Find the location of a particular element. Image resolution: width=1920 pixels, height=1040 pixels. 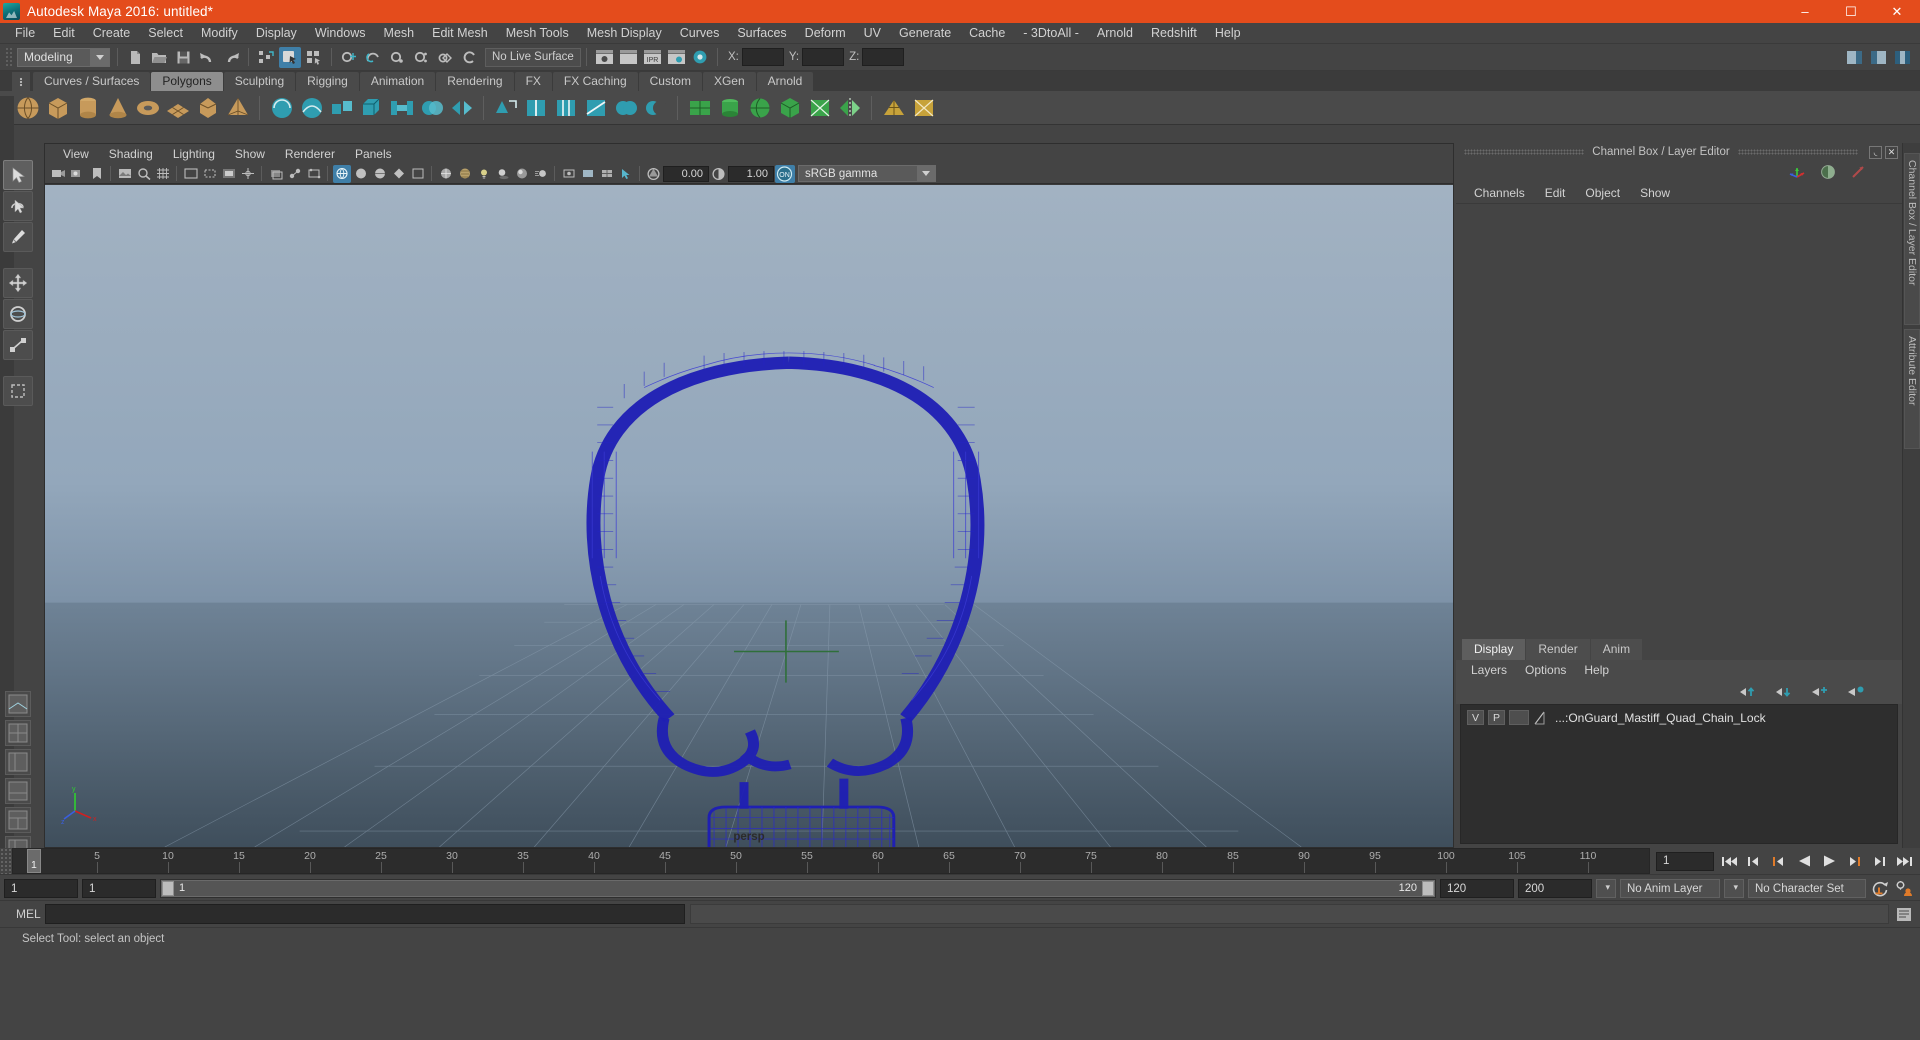

menu-help: Help is located at coordinates (1228, 33).